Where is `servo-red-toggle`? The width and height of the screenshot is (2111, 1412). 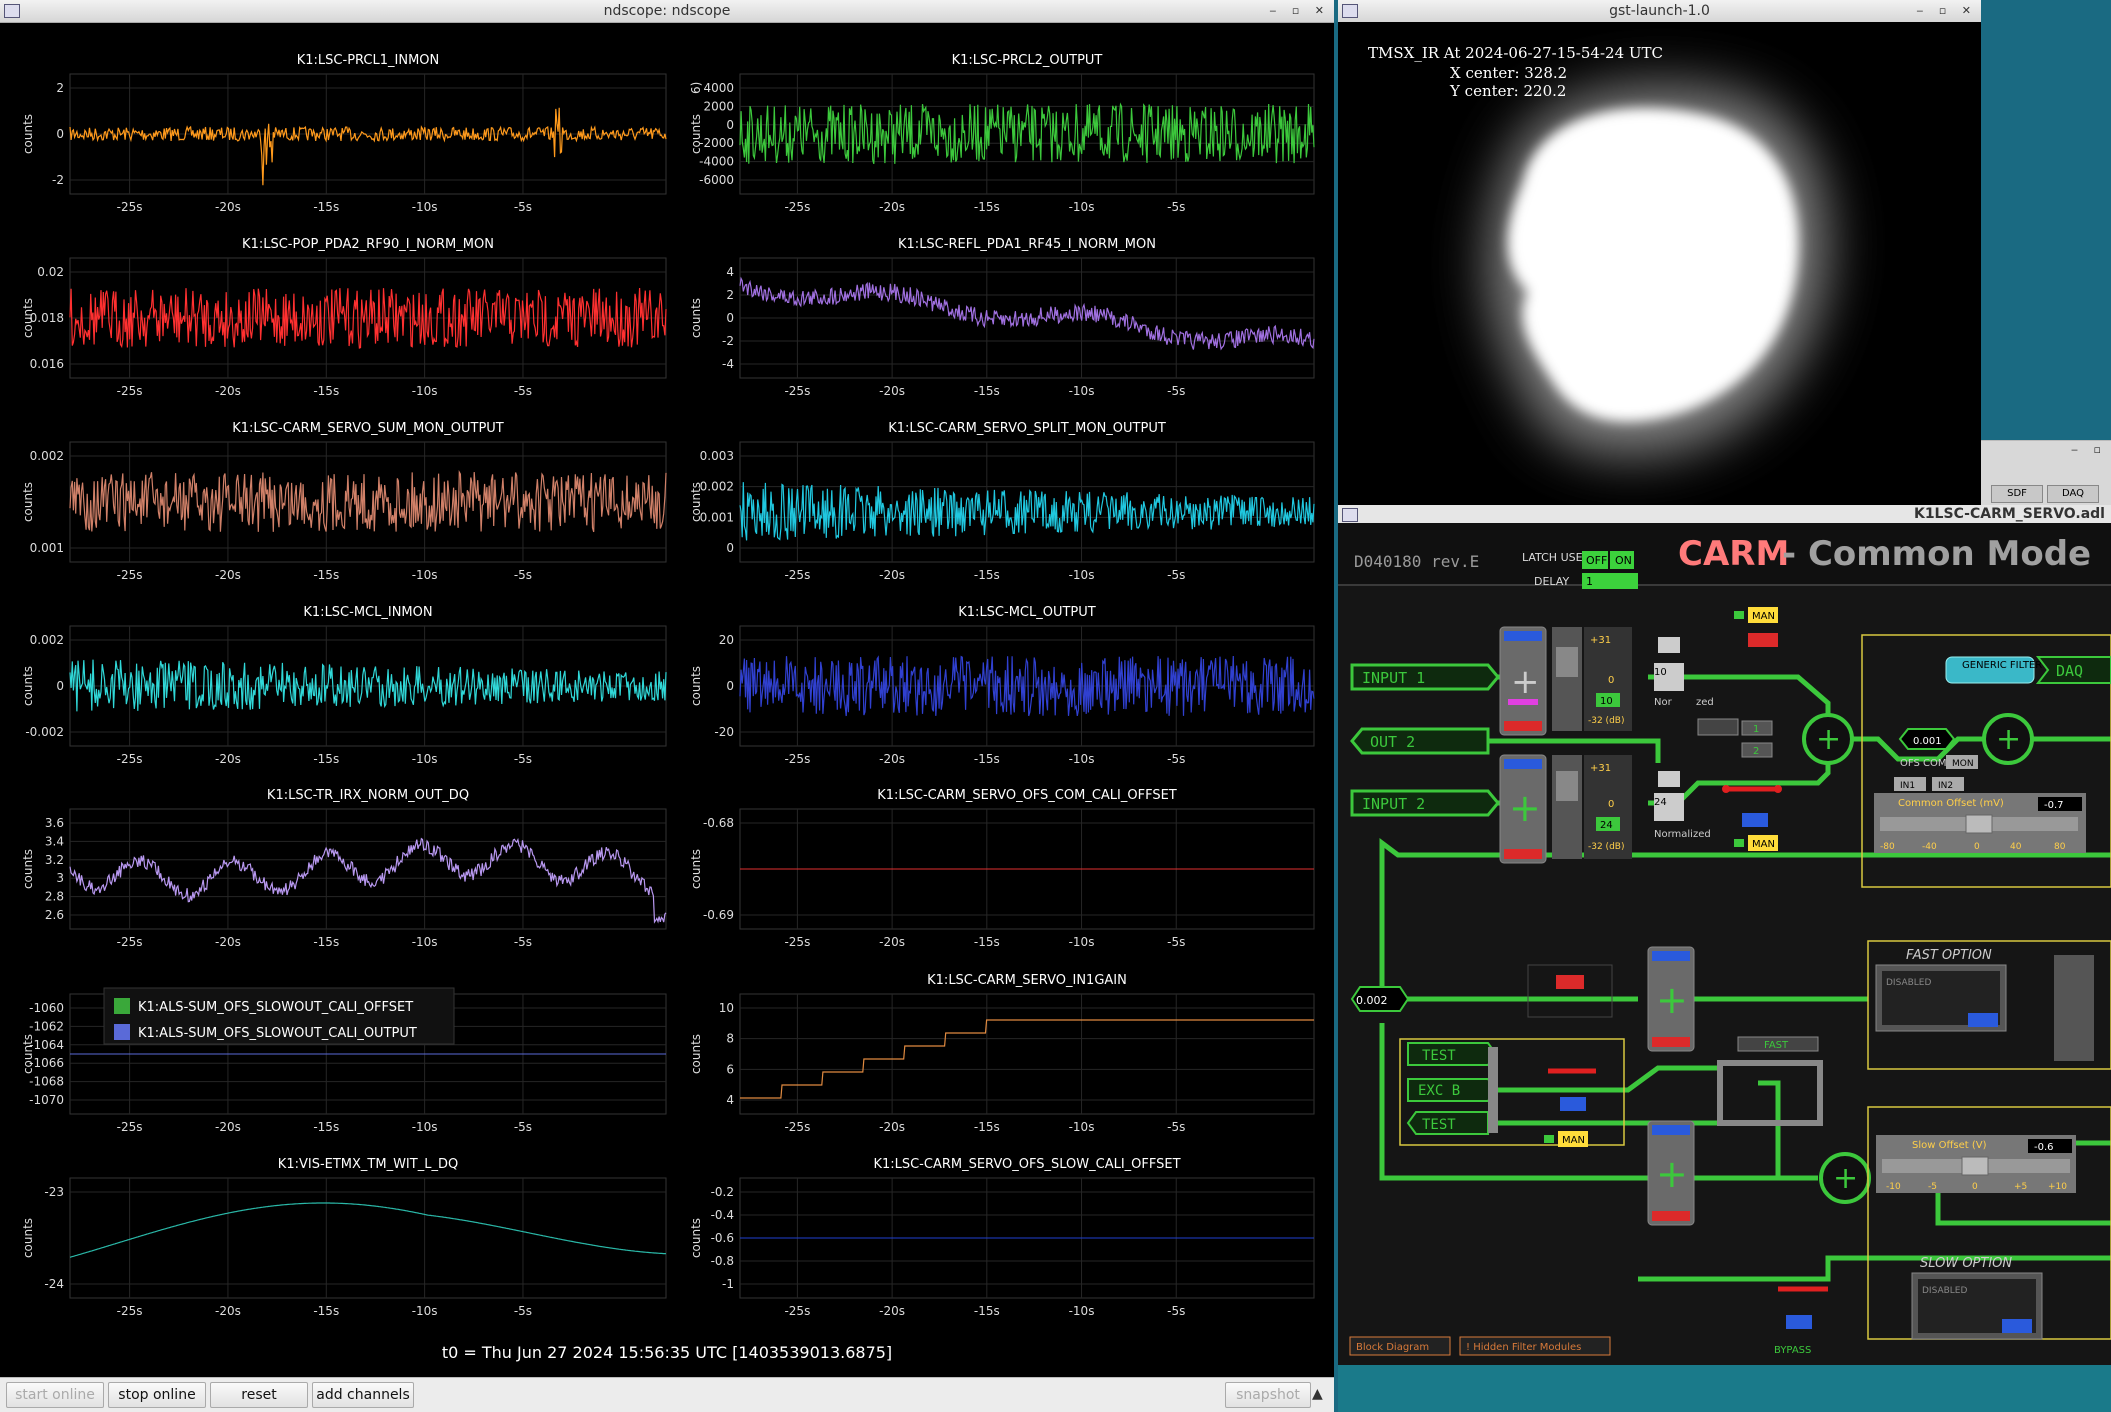 servo-red-toggle is located at coordinates (1570, 982).